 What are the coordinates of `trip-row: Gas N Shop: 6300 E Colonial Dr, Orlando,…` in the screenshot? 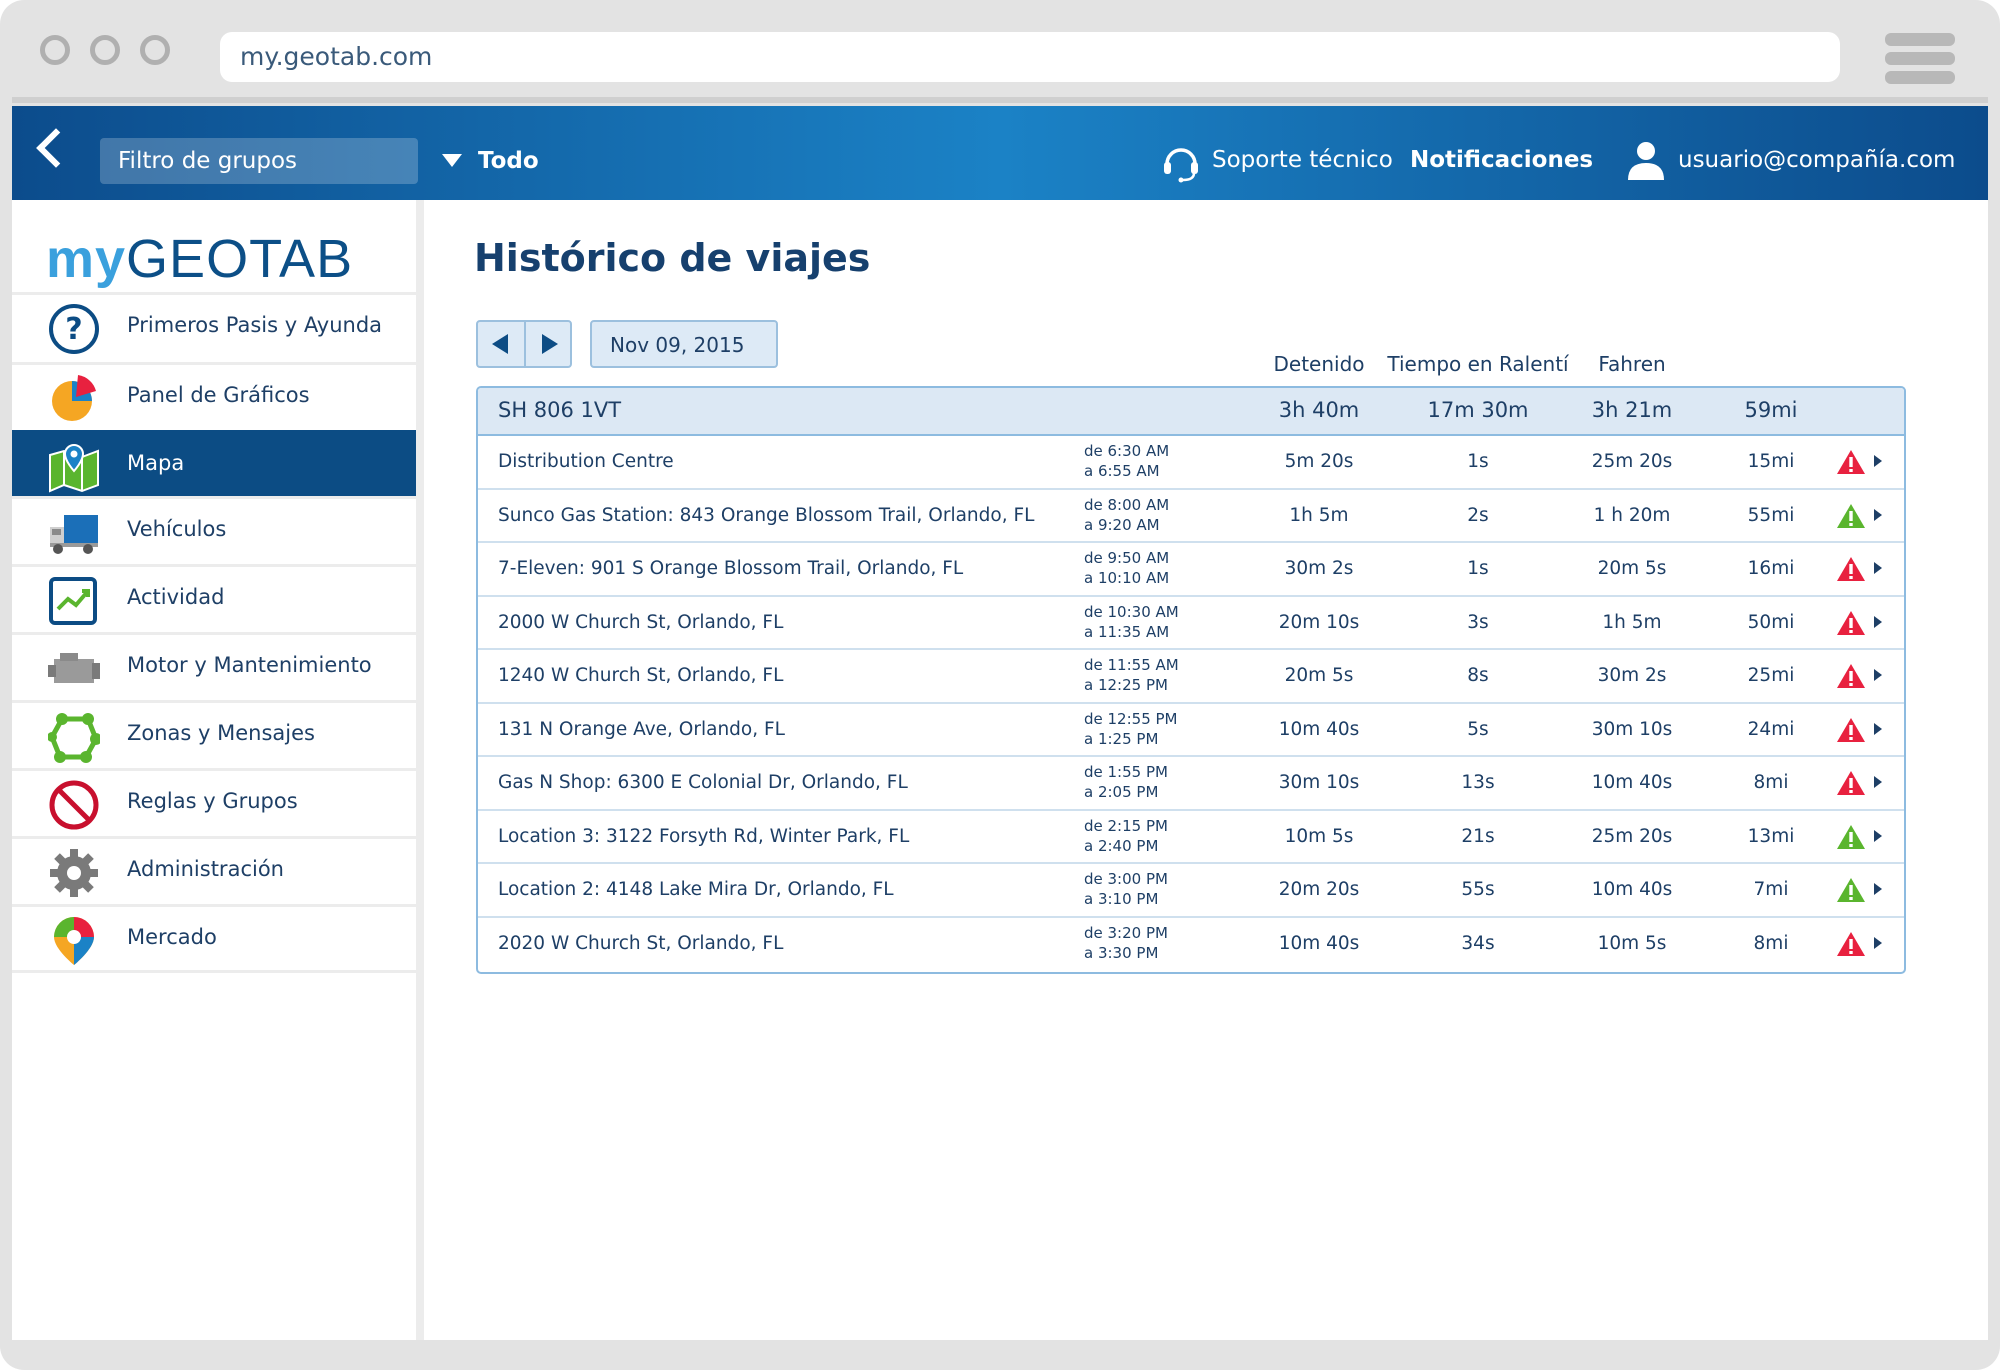 It's located at (1191, 784).